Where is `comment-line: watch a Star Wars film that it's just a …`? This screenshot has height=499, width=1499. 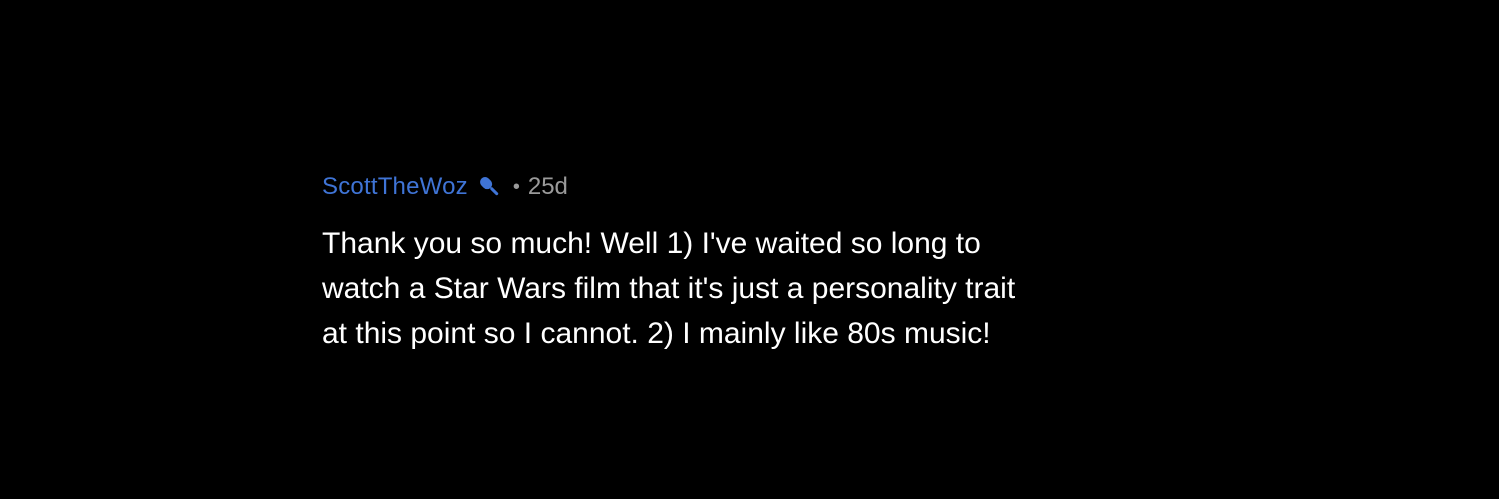 comment-line: watch a Star Wars film that it's just a … is located at coordinates (669, 288).